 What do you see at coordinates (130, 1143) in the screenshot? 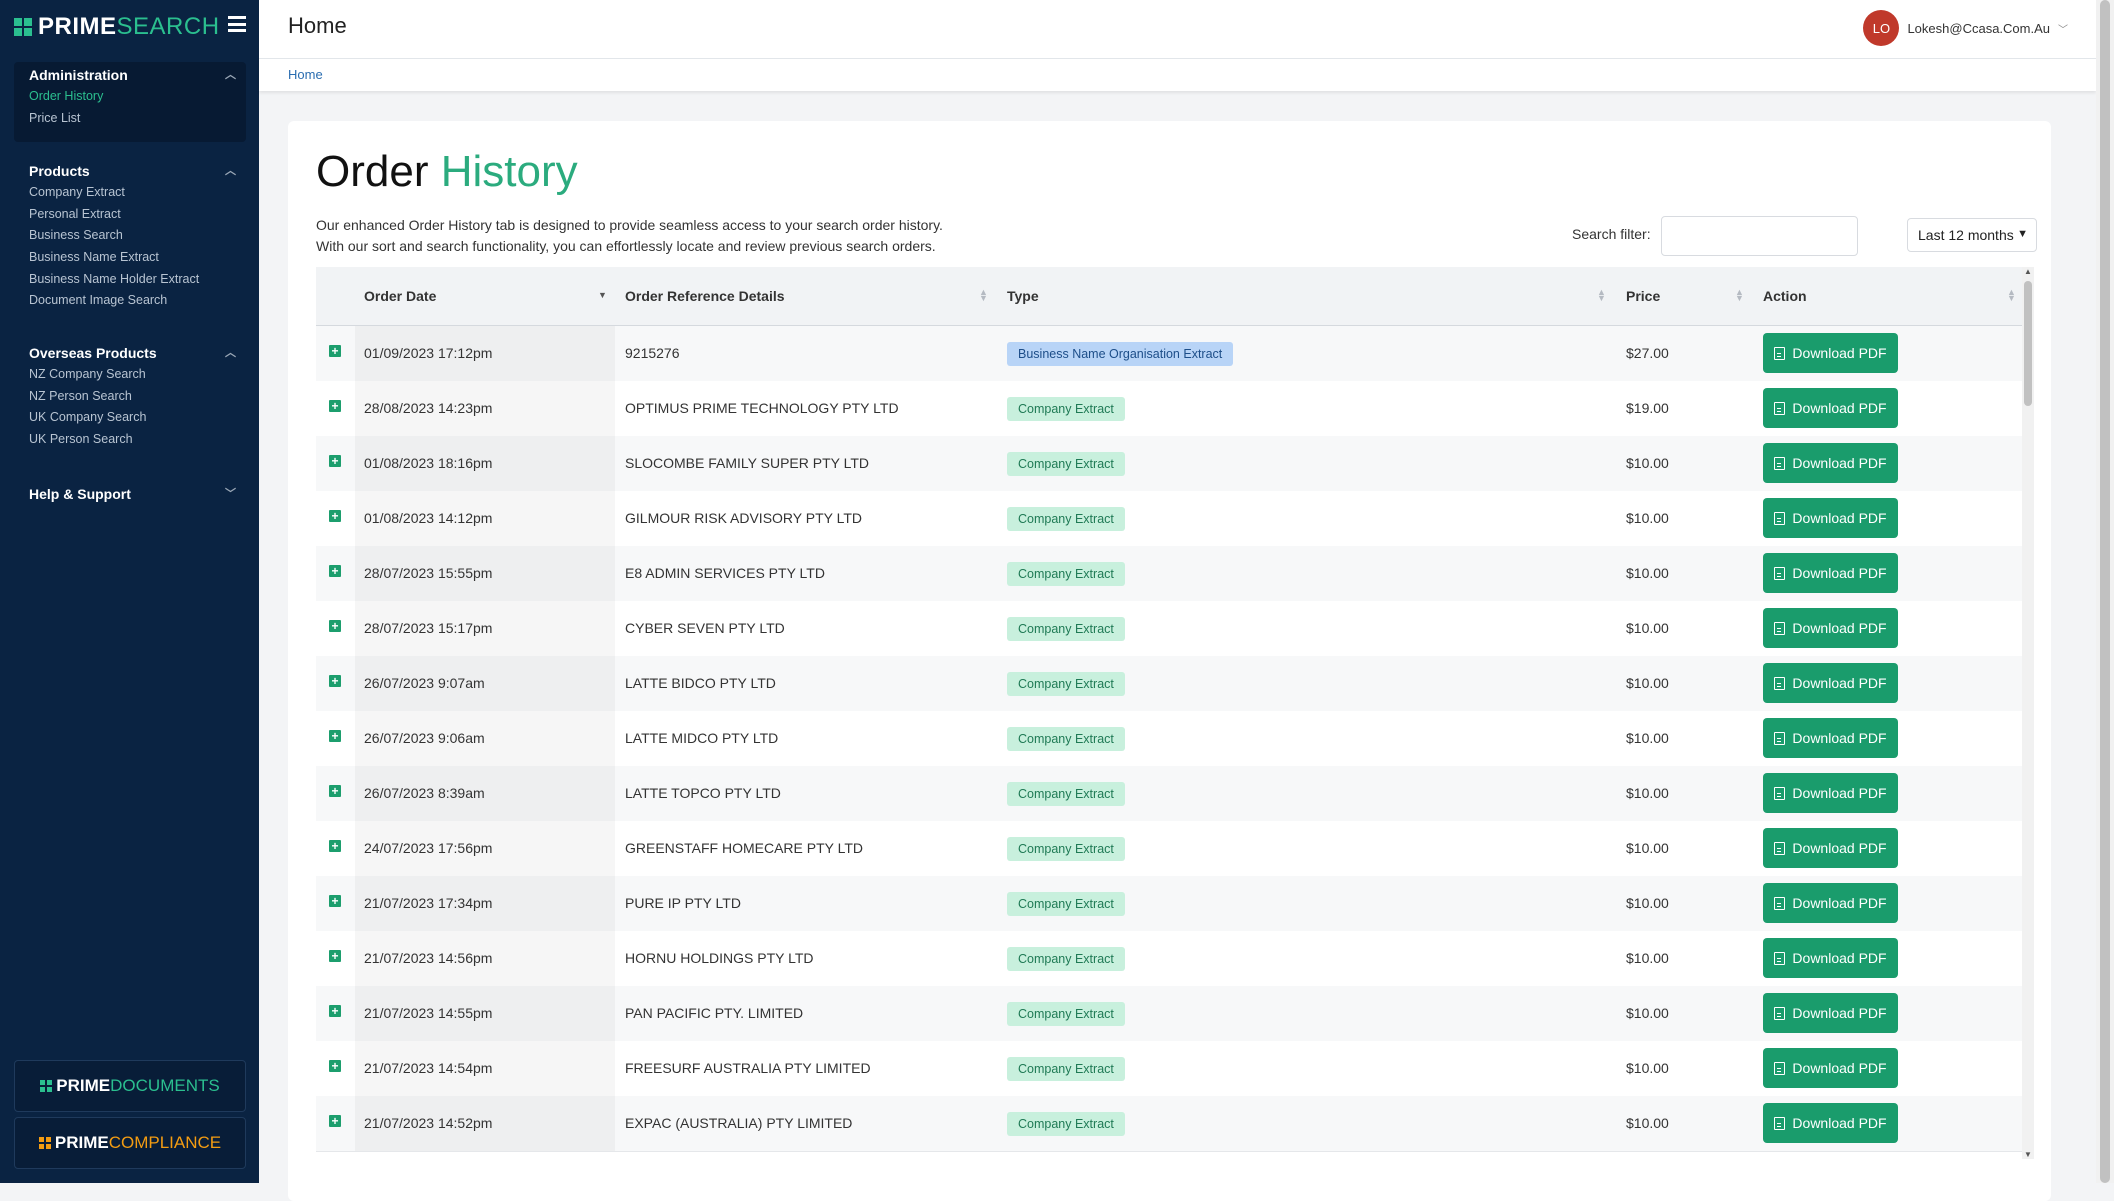
I see `prime-compliance-logo: PRIME COMPLIANCE` at bounding box center [130, 1143].